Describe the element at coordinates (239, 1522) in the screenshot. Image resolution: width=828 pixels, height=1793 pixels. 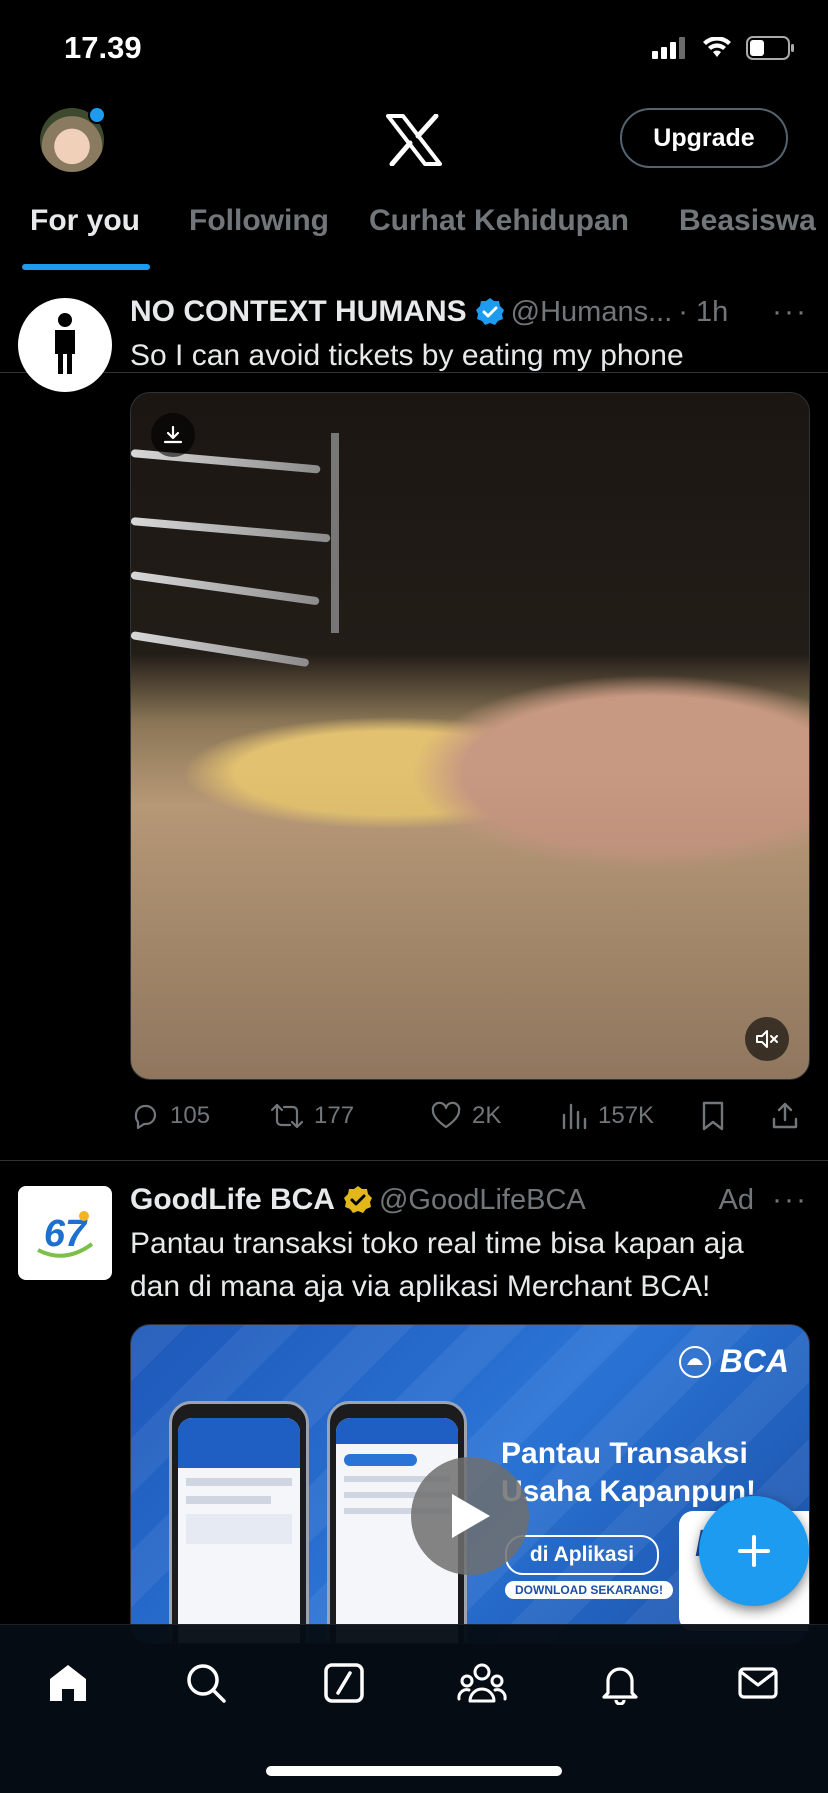
I see `phone-mockup` at that location.